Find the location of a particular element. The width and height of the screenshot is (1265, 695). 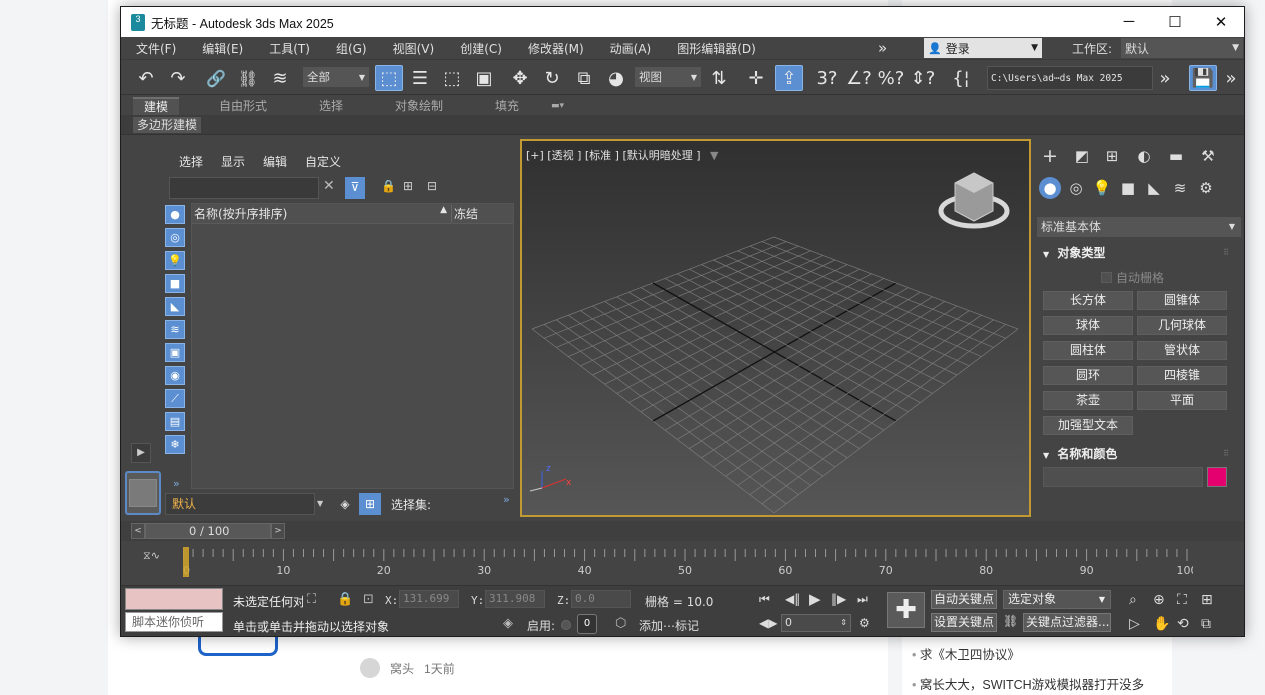

go-to-end-icon: ⏭ is located at coordinates (862, 599).